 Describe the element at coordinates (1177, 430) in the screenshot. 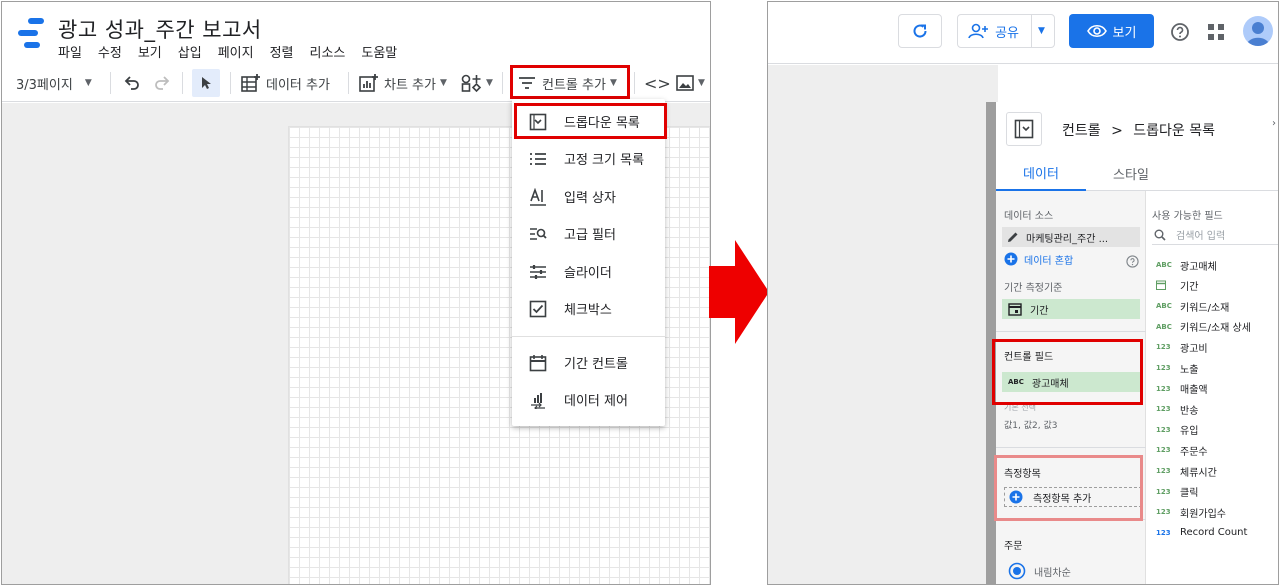

I see `field-item: 123 유입` at that location.